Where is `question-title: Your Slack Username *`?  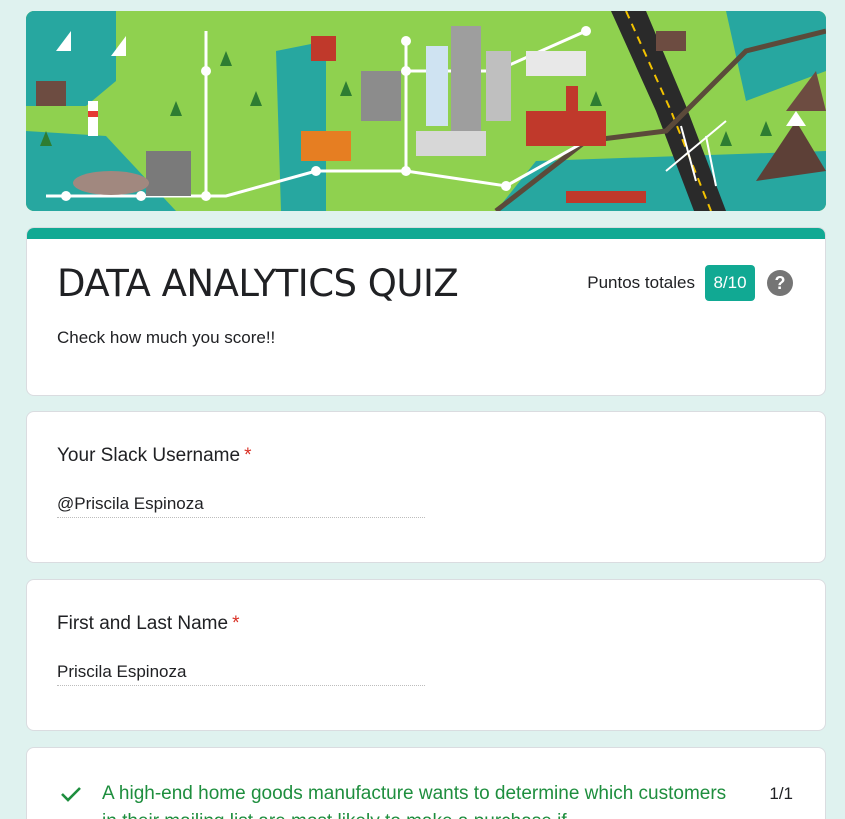 question-title: Your Slack Username * is located at coordinates (154, 455).